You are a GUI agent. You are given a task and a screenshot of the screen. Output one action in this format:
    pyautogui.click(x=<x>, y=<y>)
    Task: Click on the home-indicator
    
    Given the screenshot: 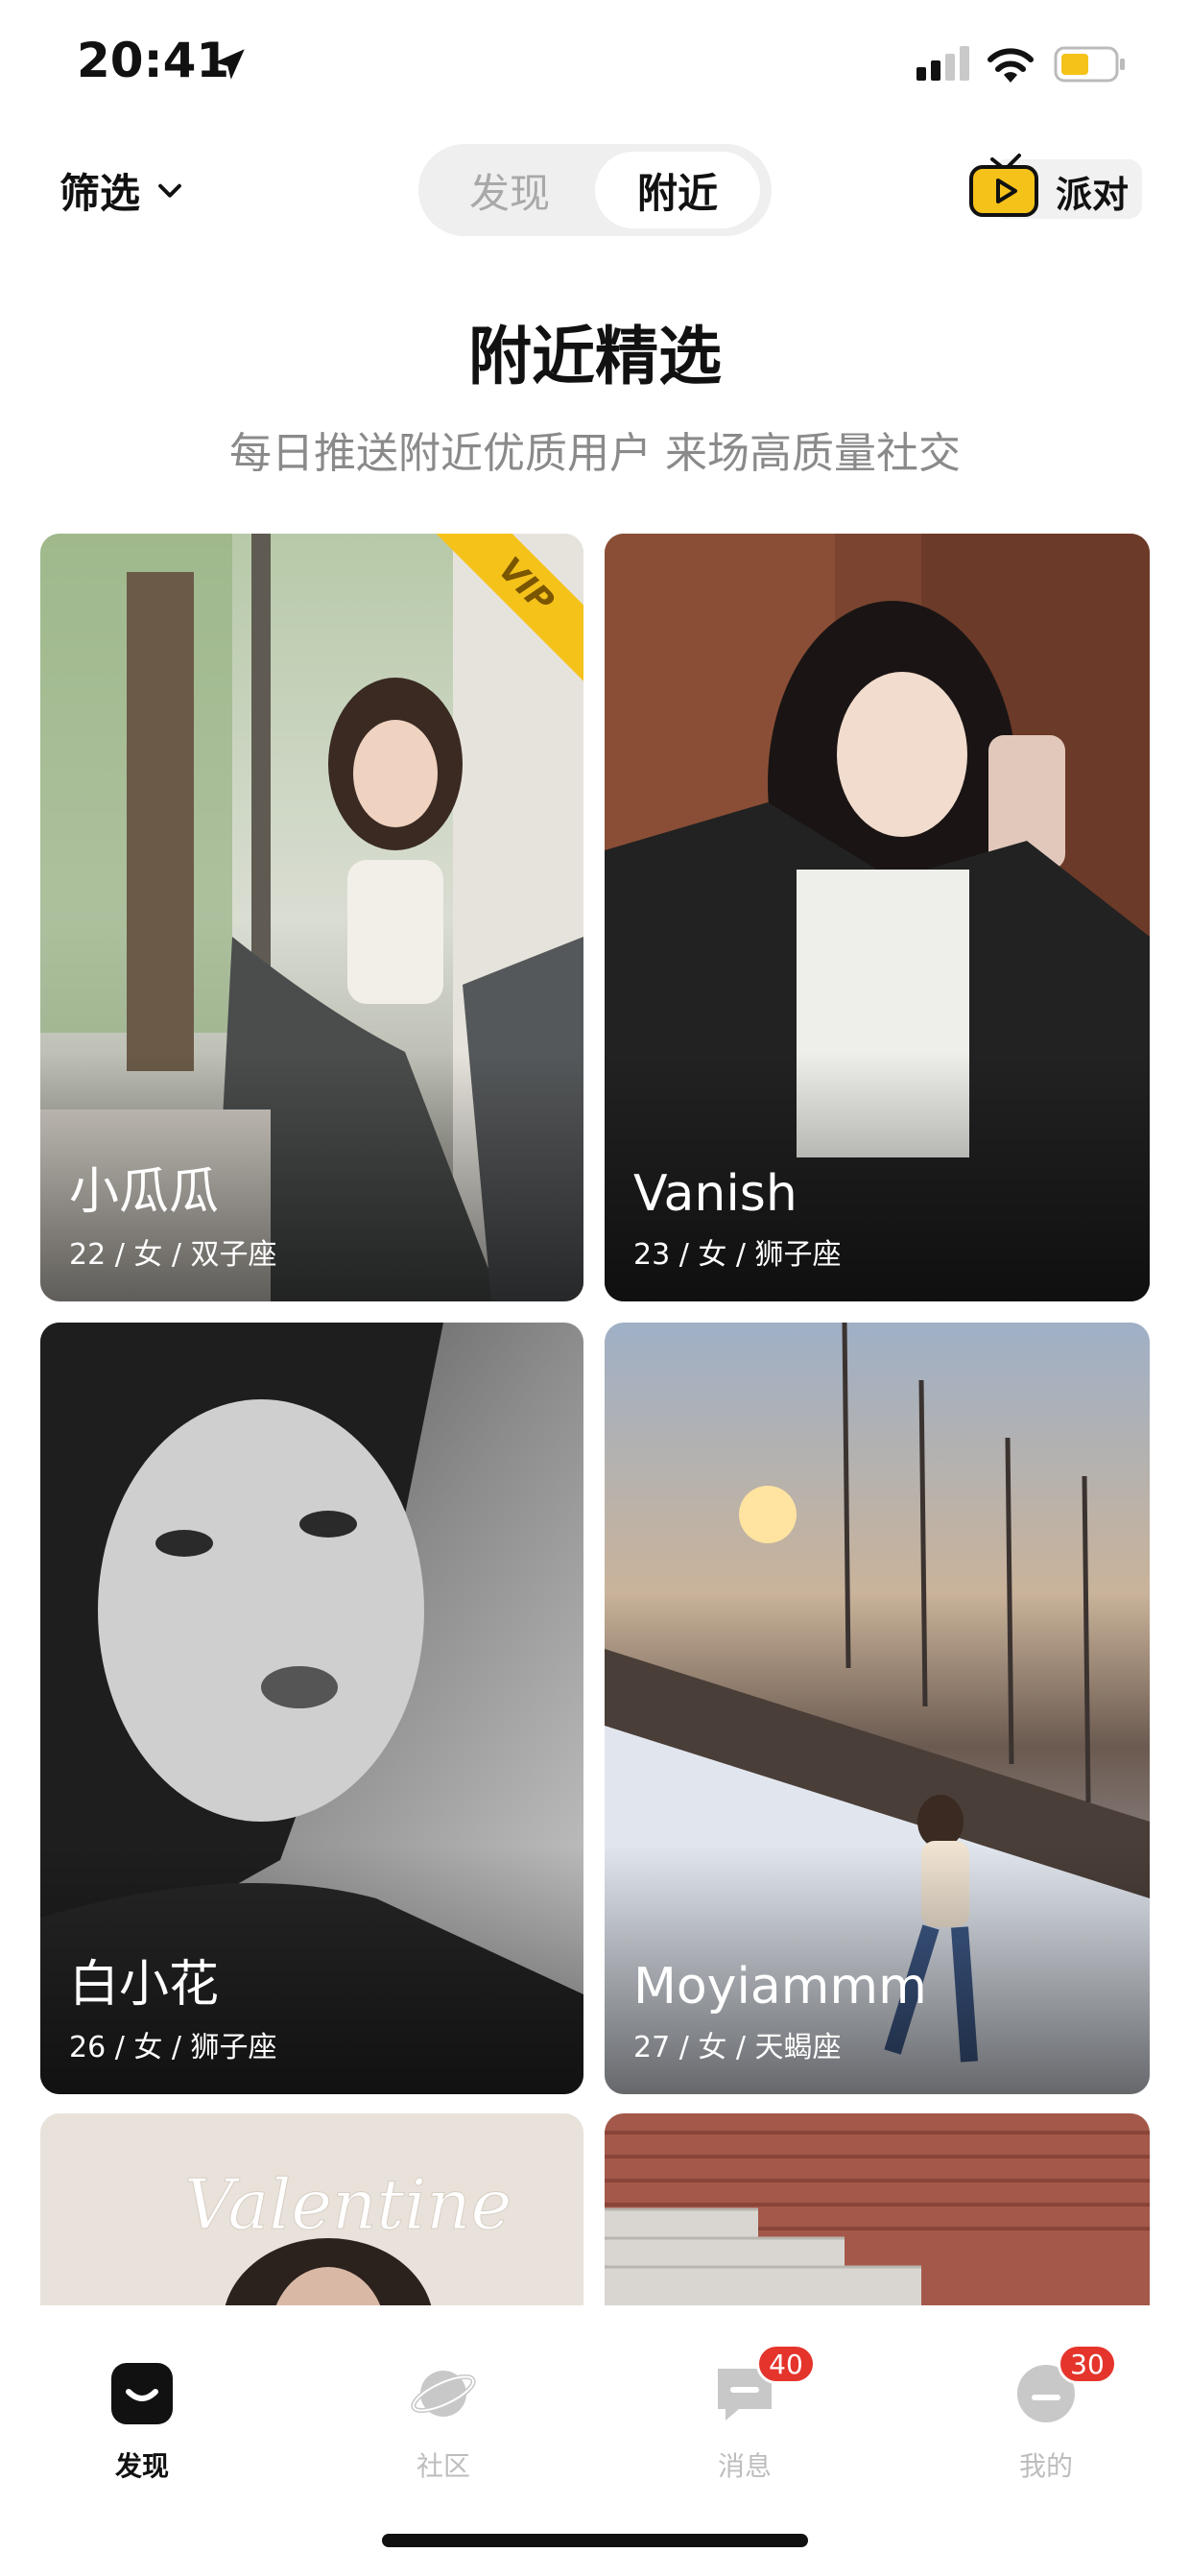 What is the action you would take?
    pyautogui.click(x=595, y=2540)
    